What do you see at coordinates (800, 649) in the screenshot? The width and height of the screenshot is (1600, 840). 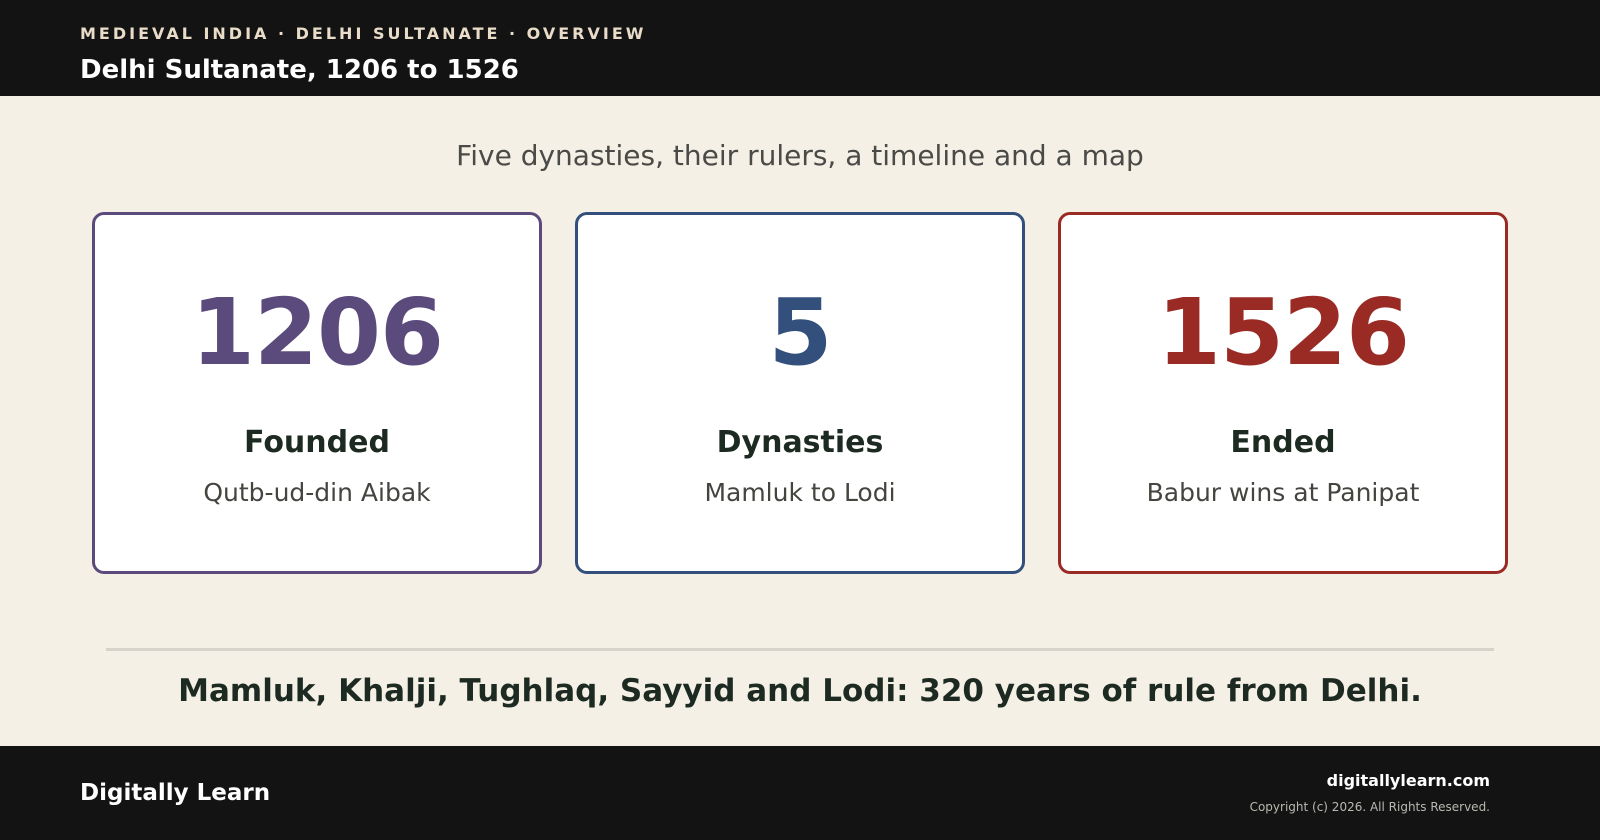 I see `divider` at bounding box center [800, 649].